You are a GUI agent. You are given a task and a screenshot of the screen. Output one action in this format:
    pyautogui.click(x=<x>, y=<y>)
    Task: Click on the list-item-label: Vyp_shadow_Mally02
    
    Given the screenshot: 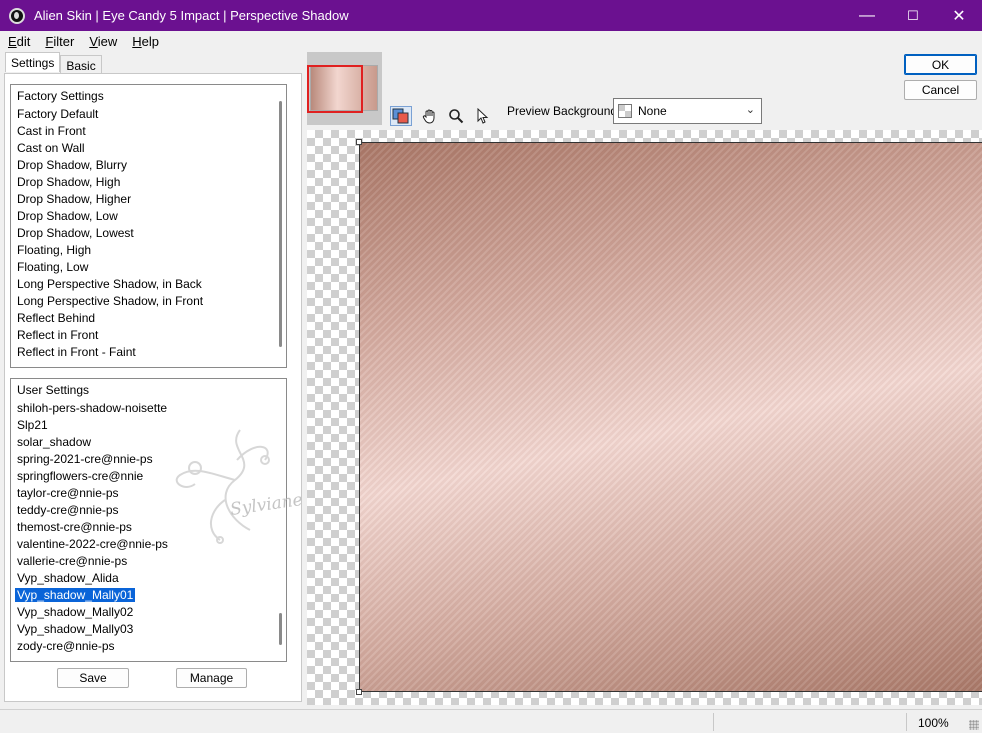 What is the action you would take?
    pyautogui.click(x=75, y=612)
    